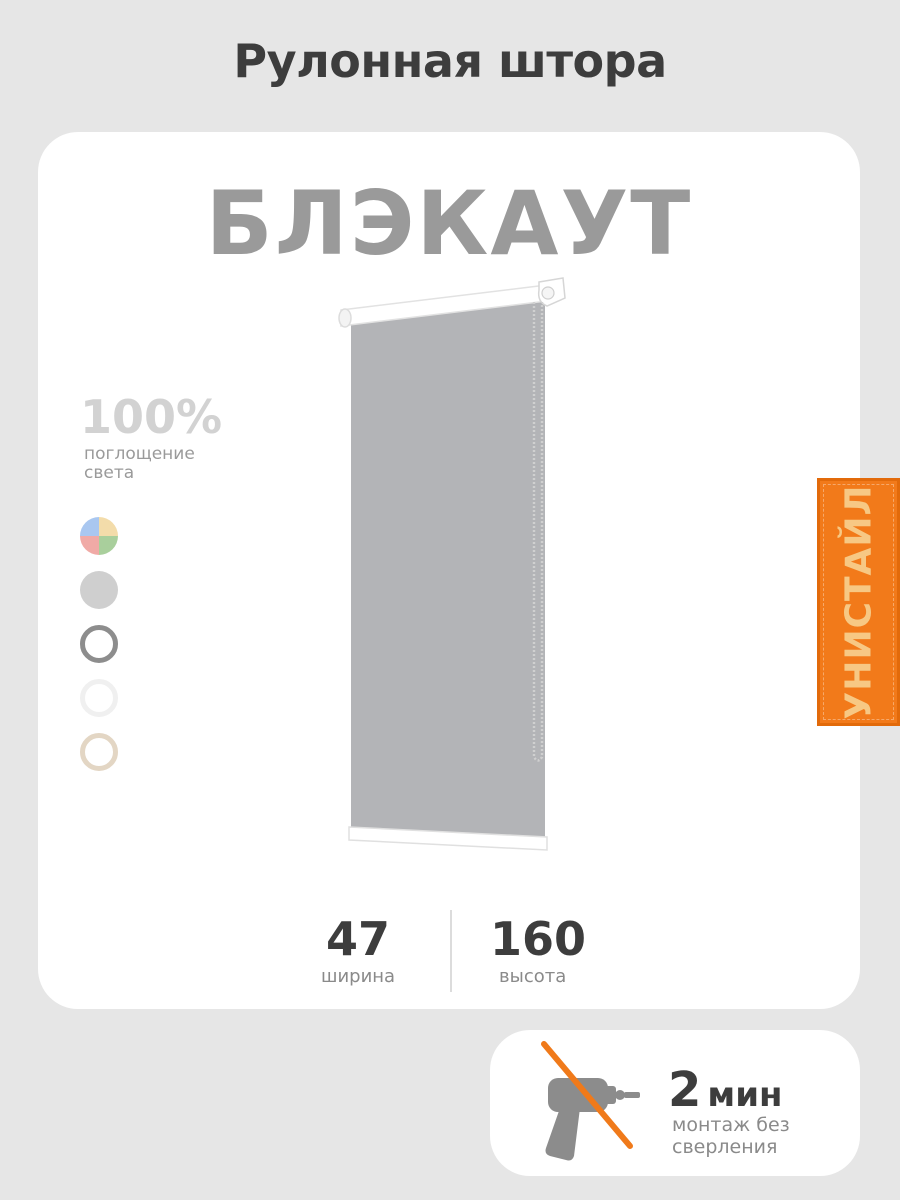  I want to click on install-card: 2 мин монтаж без сверления, so click(675, 1103).